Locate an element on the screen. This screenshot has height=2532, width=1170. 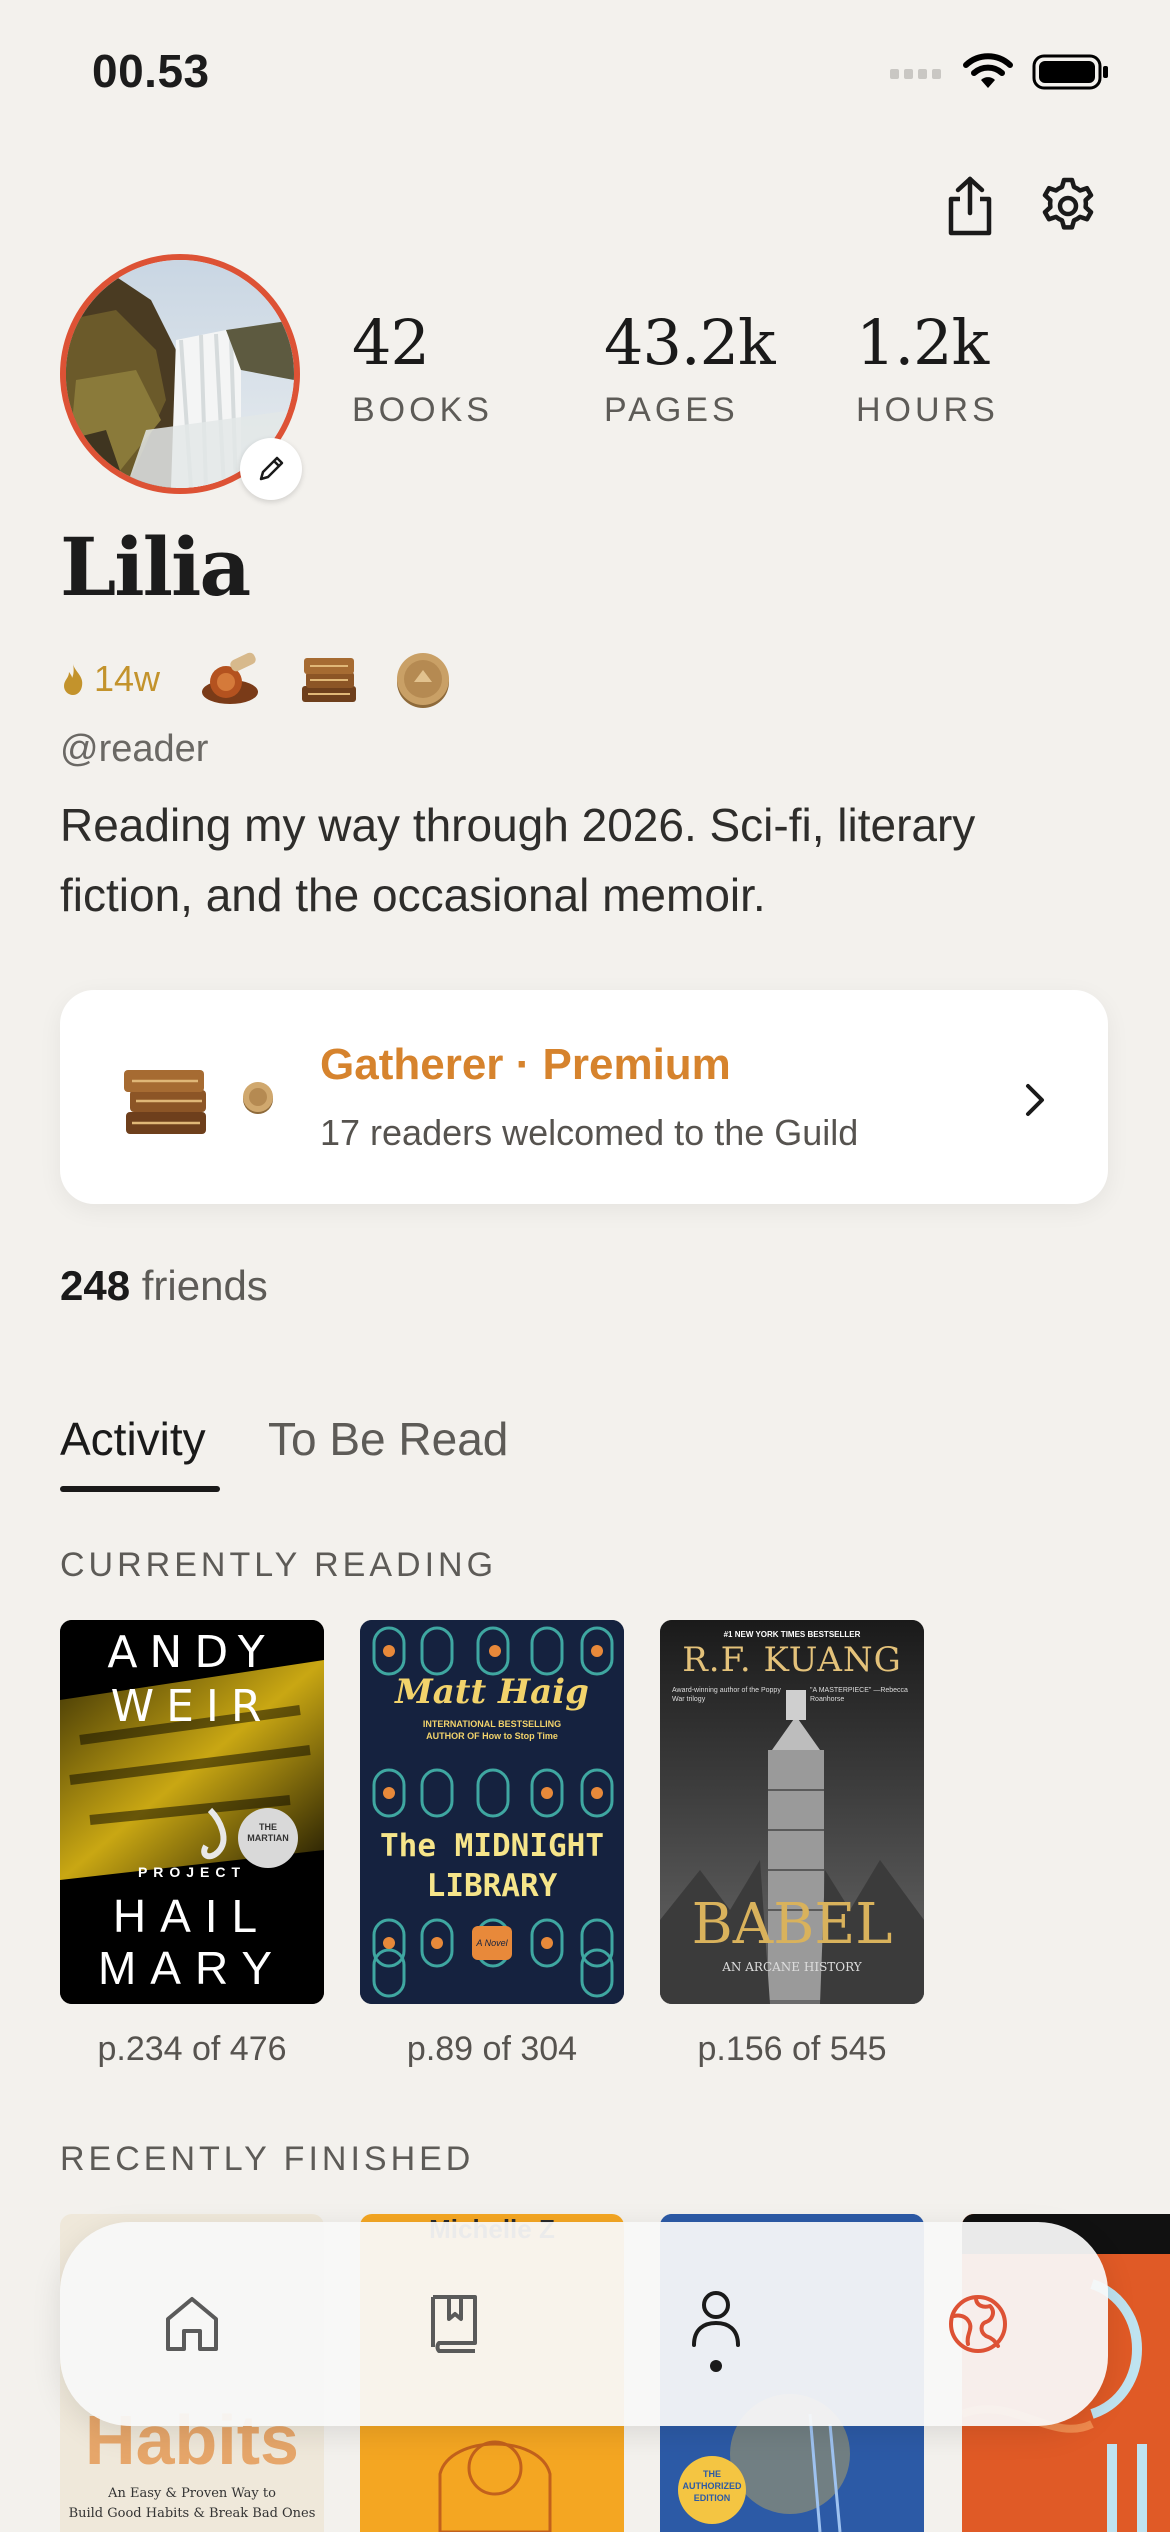
status-time: 00.53 is located at coordinates (151, 71).